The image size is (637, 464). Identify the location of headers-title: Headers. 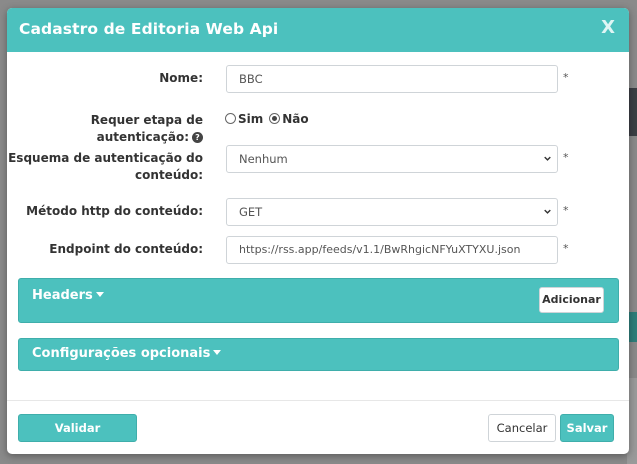
(62, 295).